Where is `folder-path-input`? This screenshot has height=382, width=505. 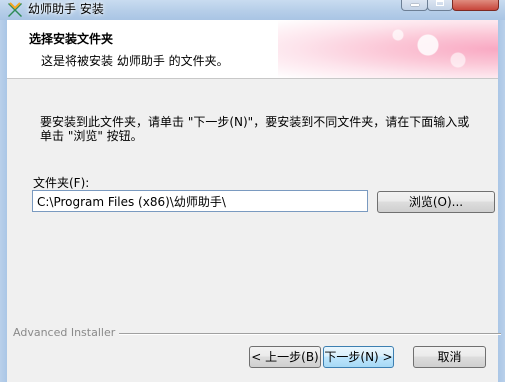
folder-path-input is located at coordinates (200, 201).